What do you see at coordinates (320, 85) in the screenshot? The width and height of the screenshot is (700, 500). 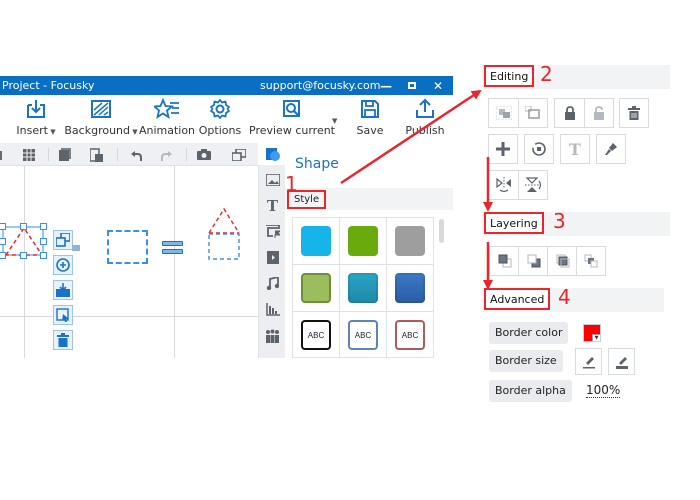 I see `account-email: support@focusky.com` at bounding box center [320, 85].